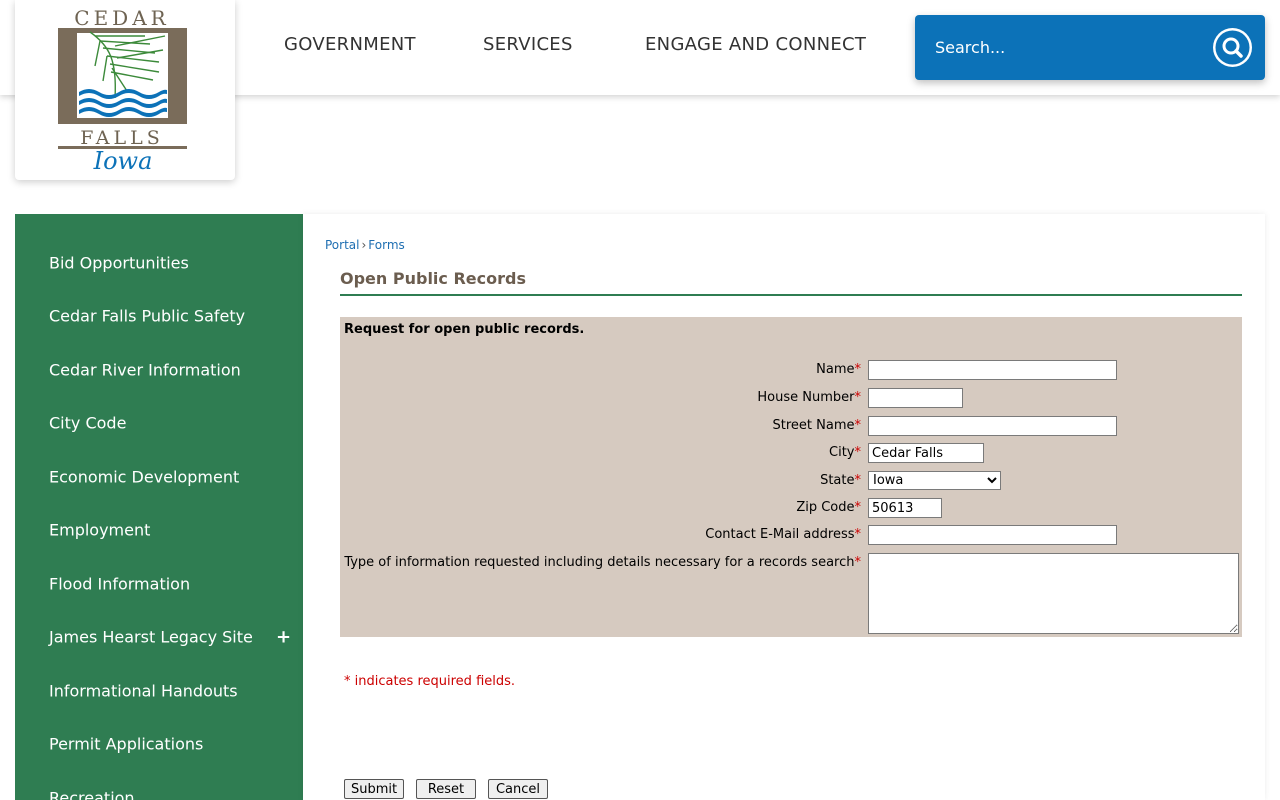 The image size is (1280, 800). I want to click on breadcrumb-forms-link: Forms, so click(386, 245).